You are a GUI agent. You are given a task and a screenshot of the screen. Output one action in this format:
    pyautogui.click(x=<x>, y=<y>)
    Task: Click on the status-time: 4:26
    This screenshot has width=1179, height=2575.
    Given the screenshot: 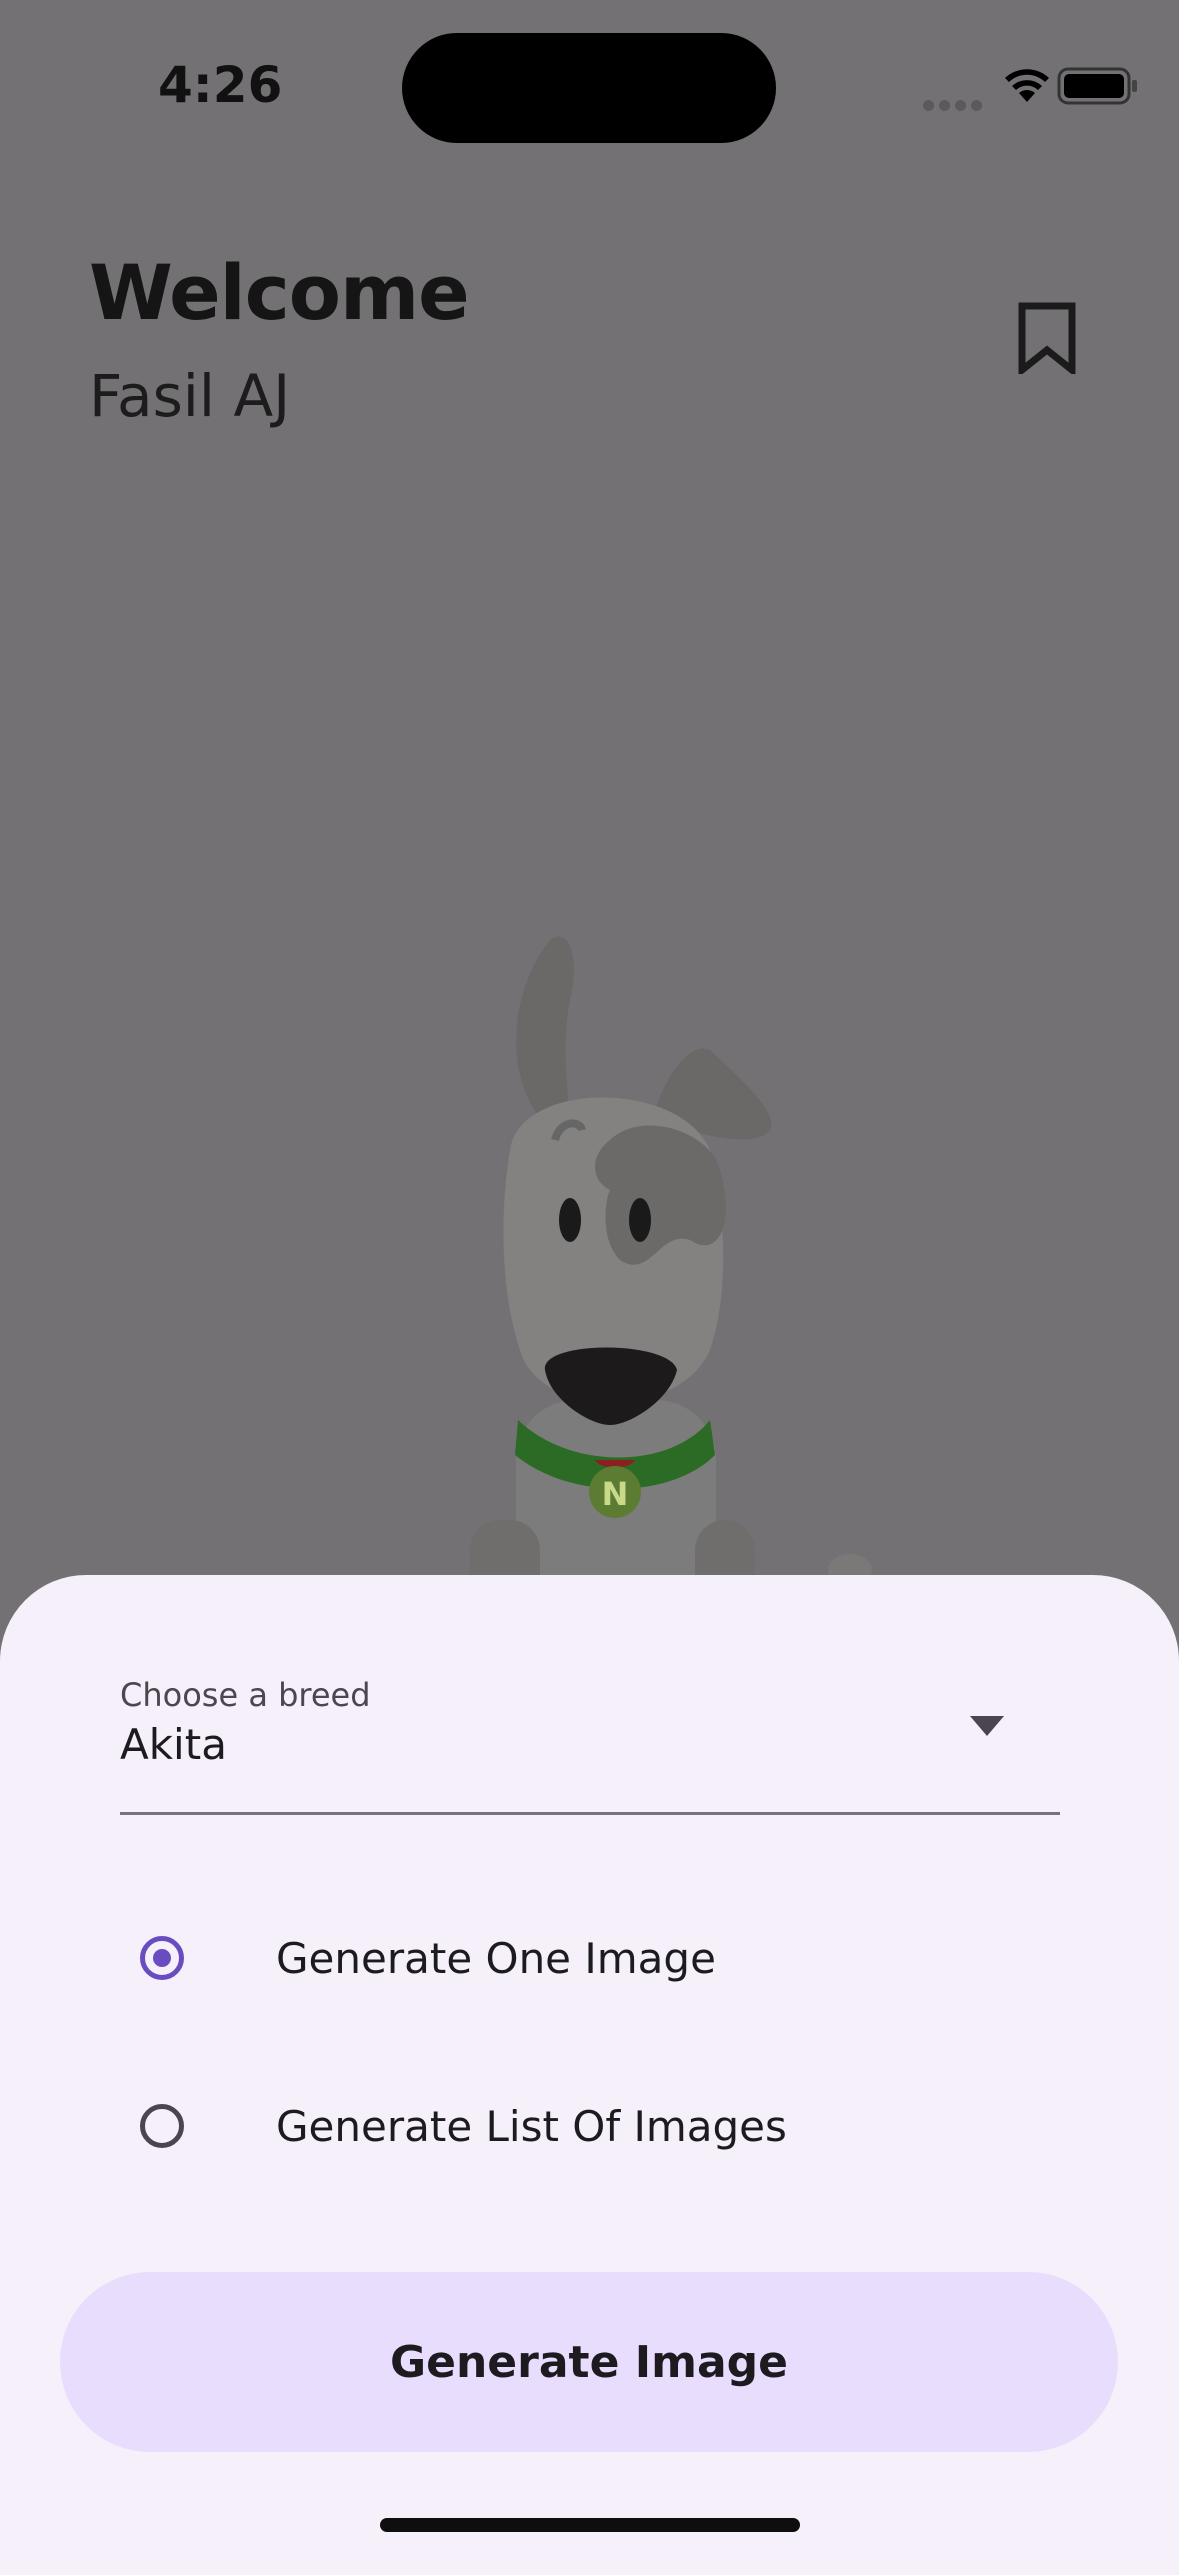 What is the action you would take?
    pyautogui.click(x=220, y=85)
    